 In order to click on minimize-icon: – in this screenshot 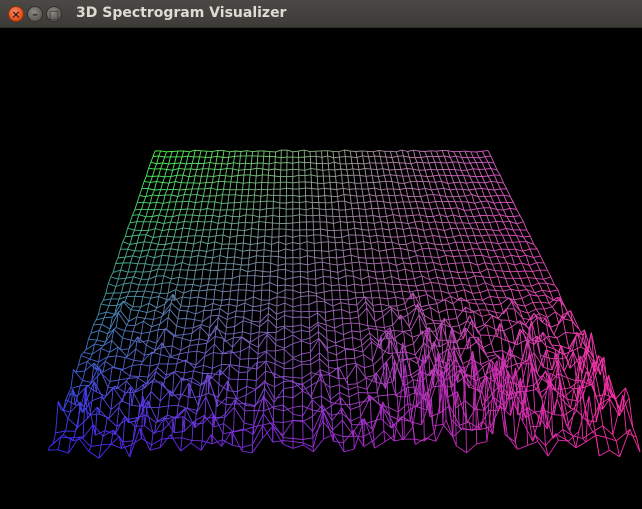, I will do `click(35, 14)`.